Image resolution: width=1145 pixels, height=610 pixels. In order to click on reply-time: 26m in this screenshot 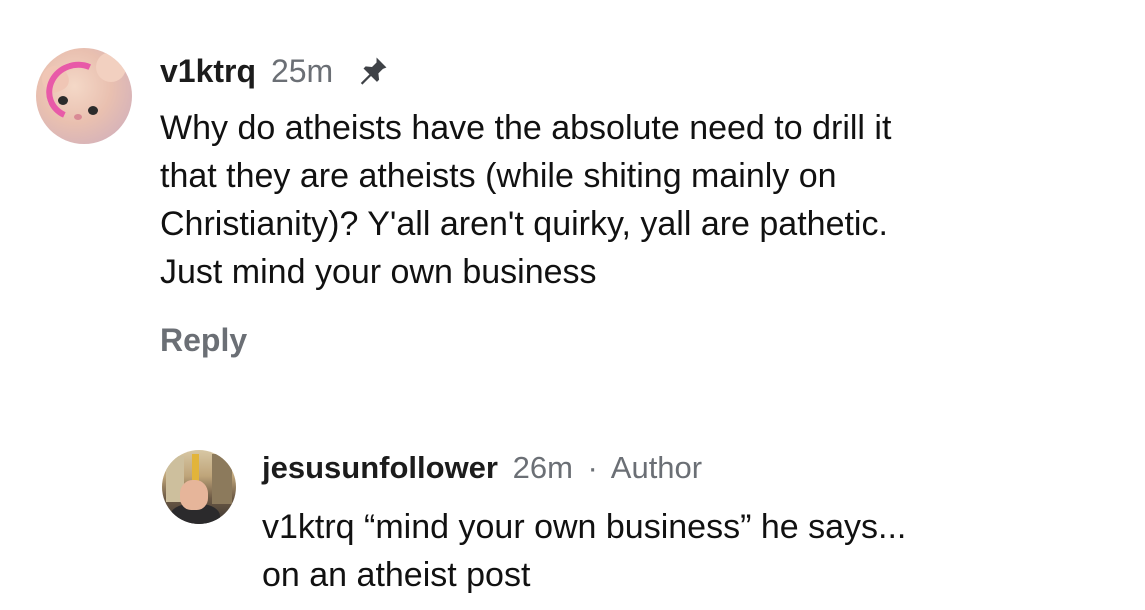, I will do `click(542, 467)`.